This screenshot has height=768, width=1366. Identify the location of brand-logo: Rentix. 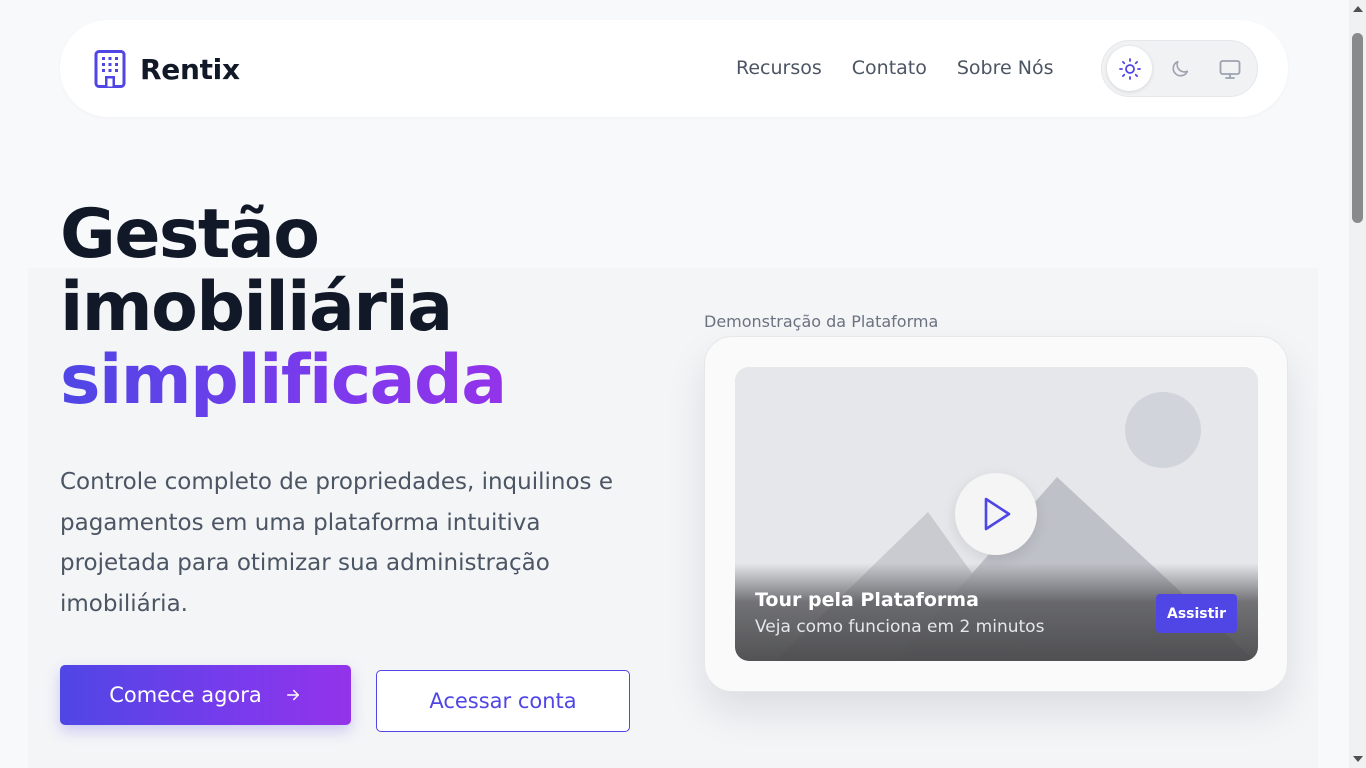
(167, 69).